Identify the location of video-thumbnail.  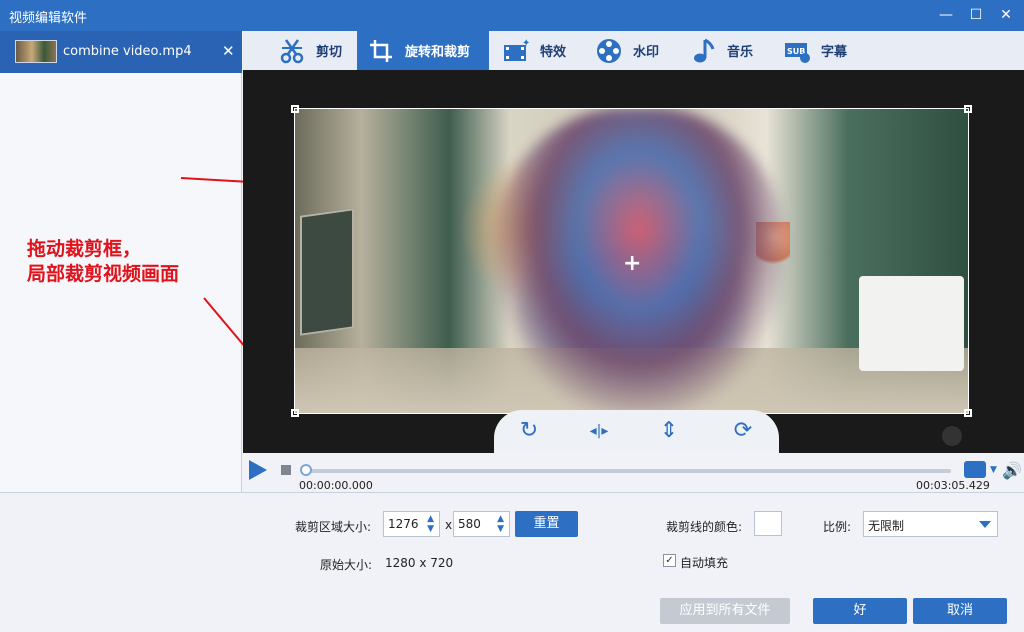
(36, 51).